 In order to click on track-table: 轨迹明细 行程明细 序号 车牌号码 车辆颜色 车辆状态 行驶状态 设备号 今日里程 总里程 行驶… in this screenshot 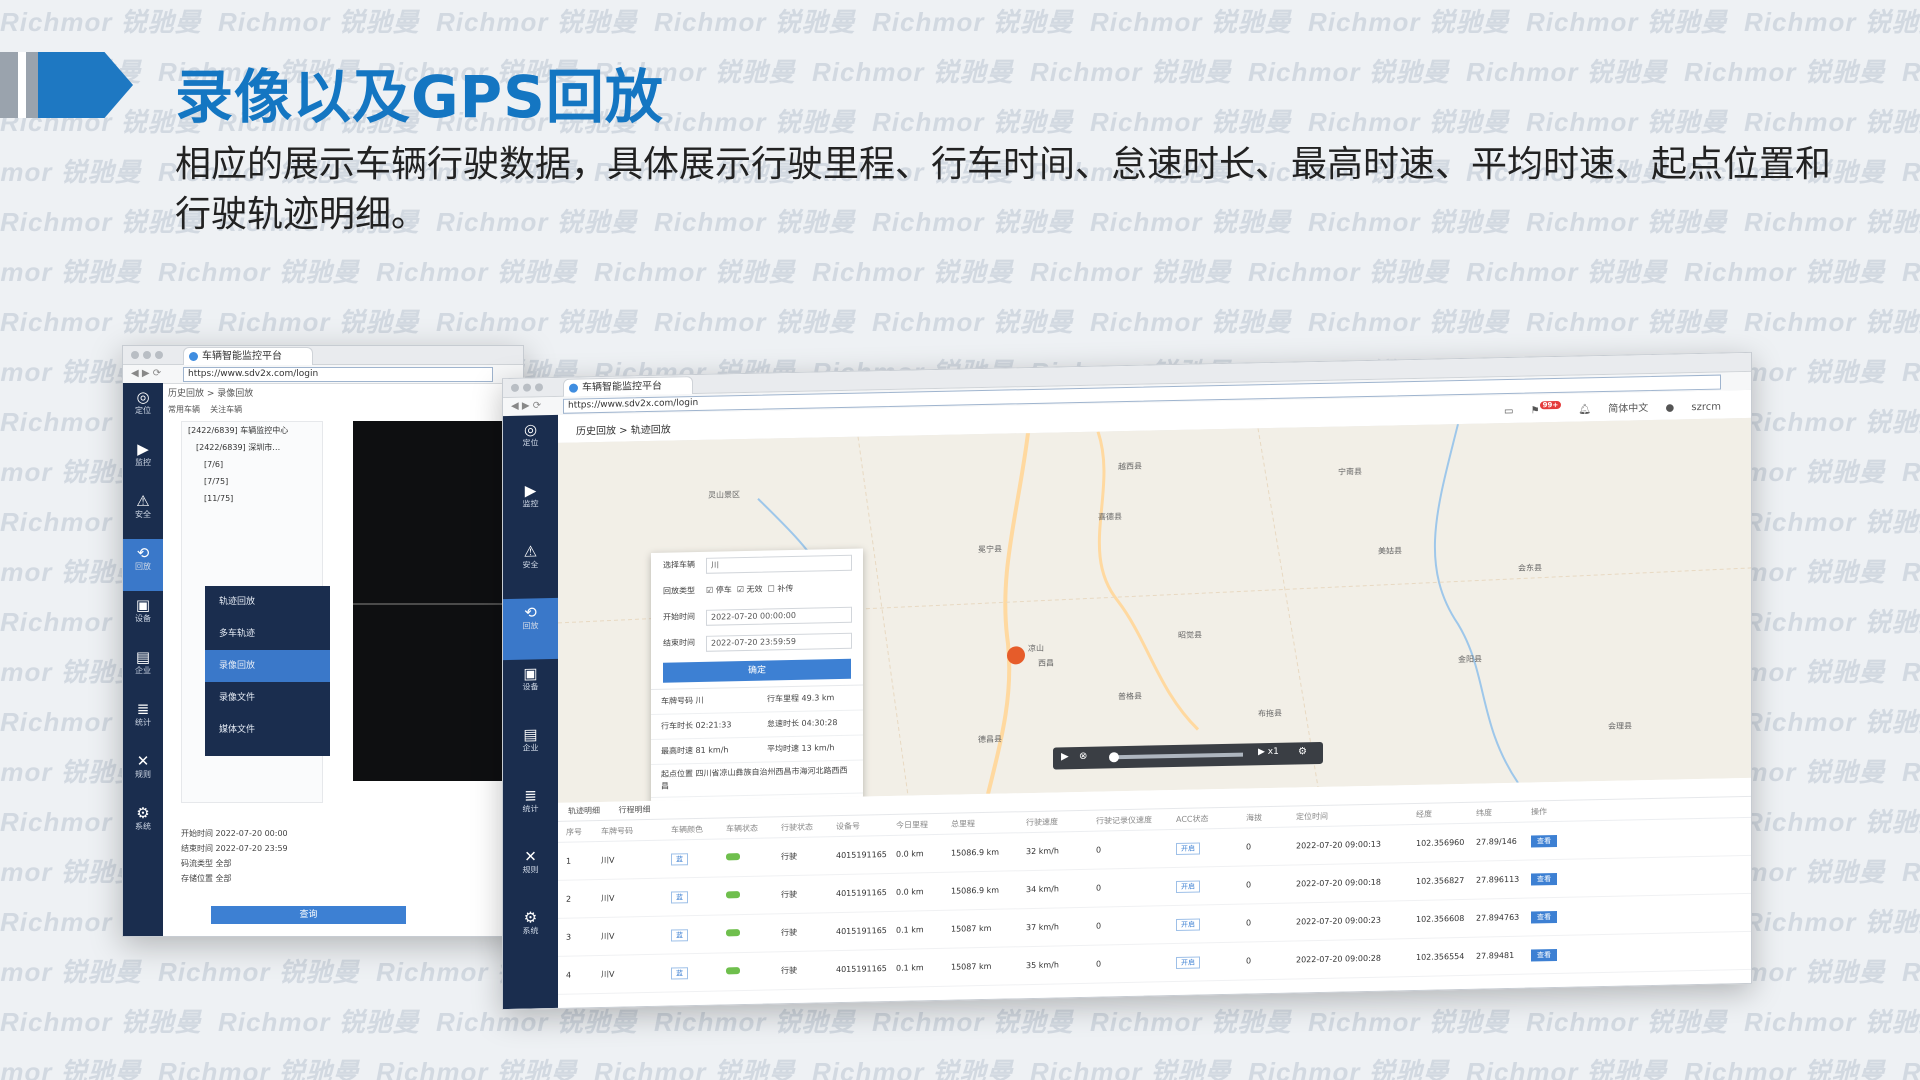, I will do `click(1154, 892)`.